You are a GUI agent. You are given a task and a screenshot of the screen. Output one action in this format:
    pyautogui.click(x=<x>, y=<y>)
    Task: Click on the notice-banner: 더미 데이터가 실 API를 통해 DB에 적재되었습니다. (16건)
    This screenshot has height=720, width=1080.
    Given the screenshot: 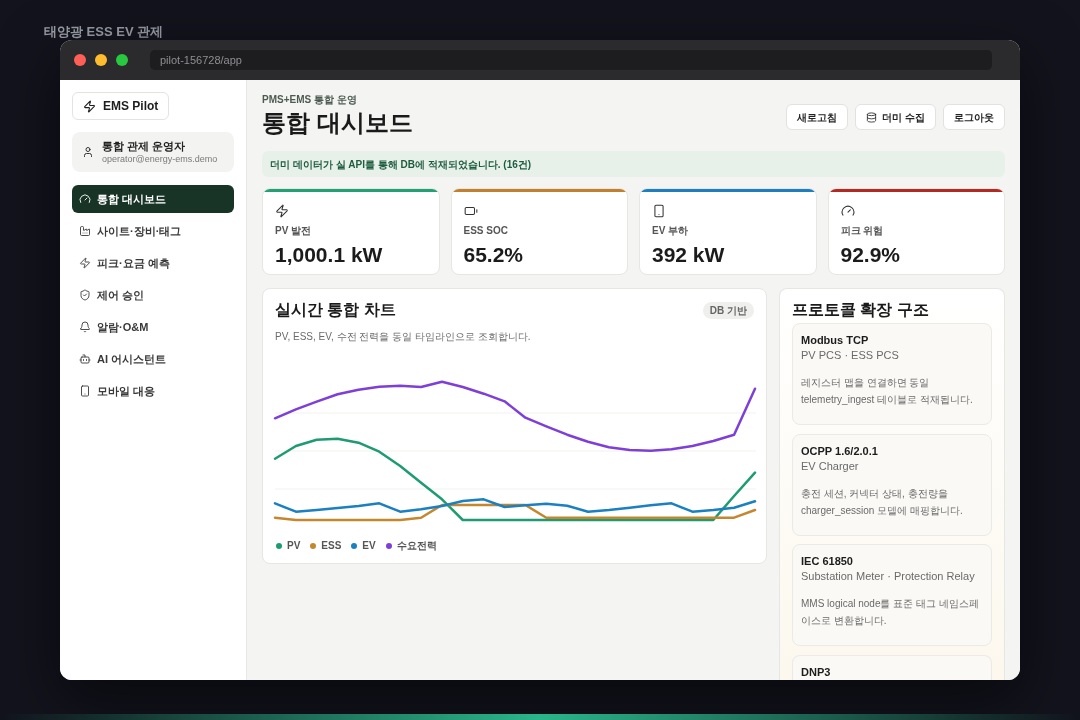 What is the action you would take?
    pyautogui.click(x=633, y=164)
    